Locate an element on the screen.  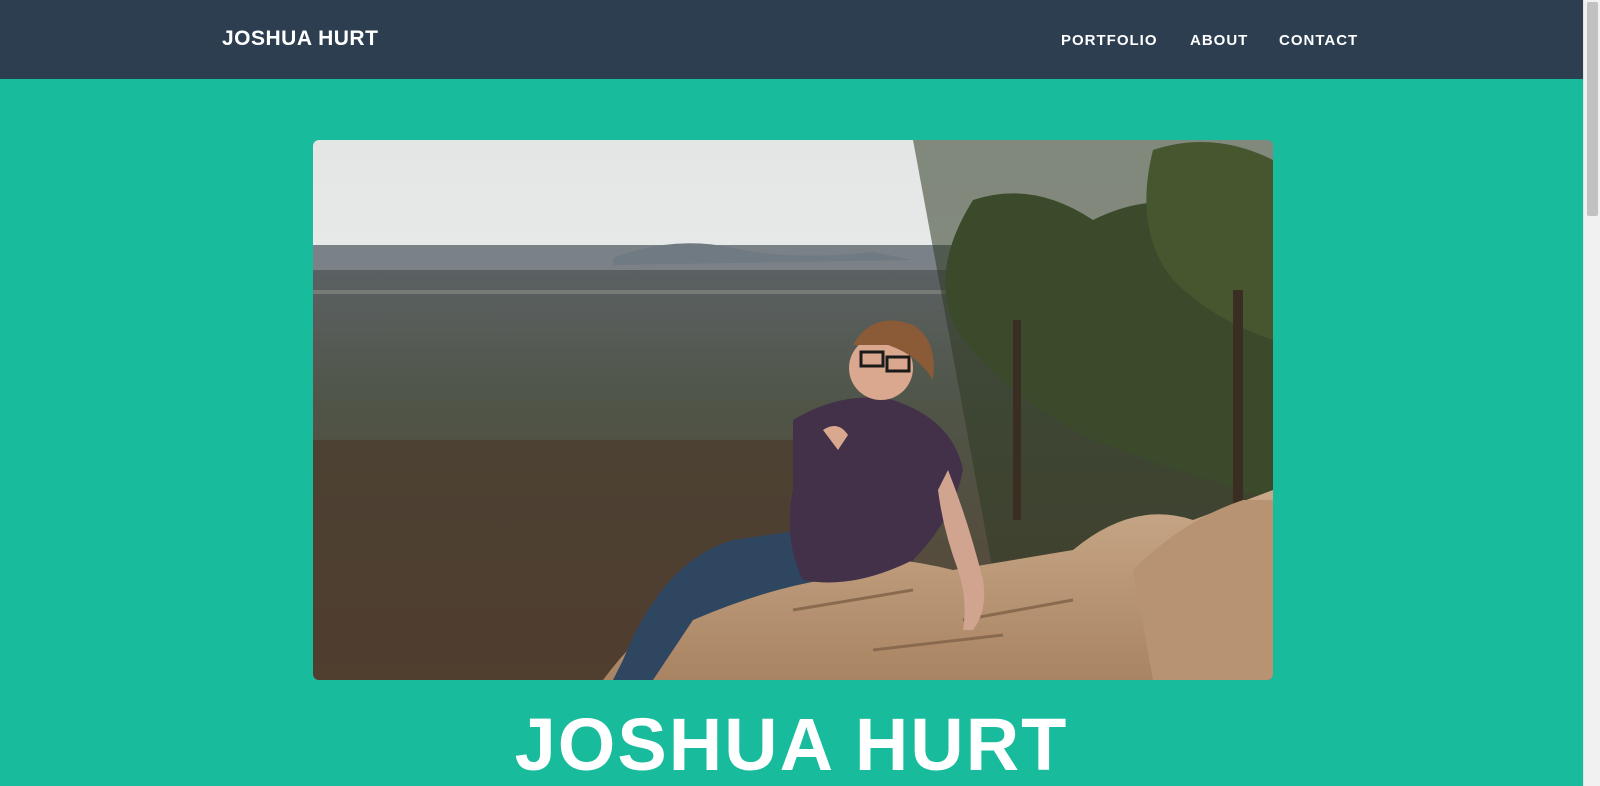
nav-links: PORTFOLIO ABOUT CONTACT is located at coordinates (791, 42).